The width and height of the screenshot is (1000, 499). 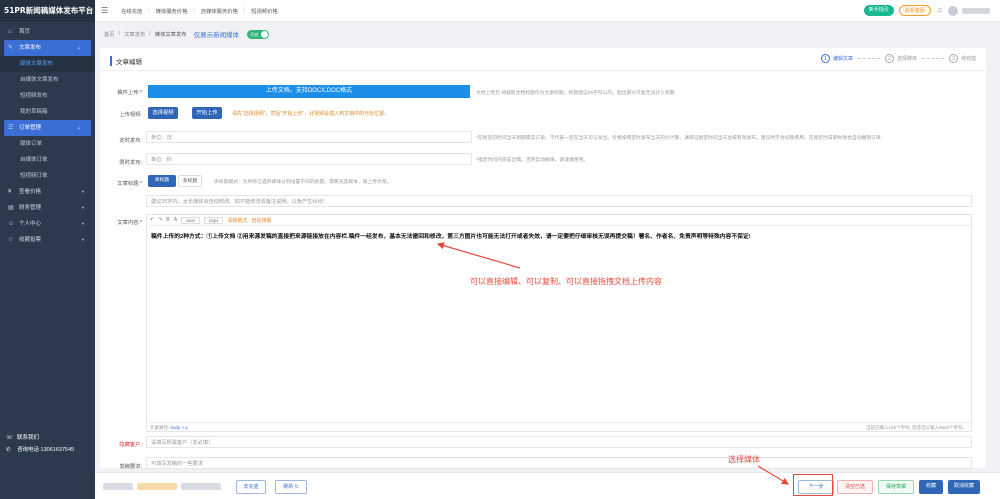 I want to click on guide-button: 新手指引, so click(x=878, y=10).